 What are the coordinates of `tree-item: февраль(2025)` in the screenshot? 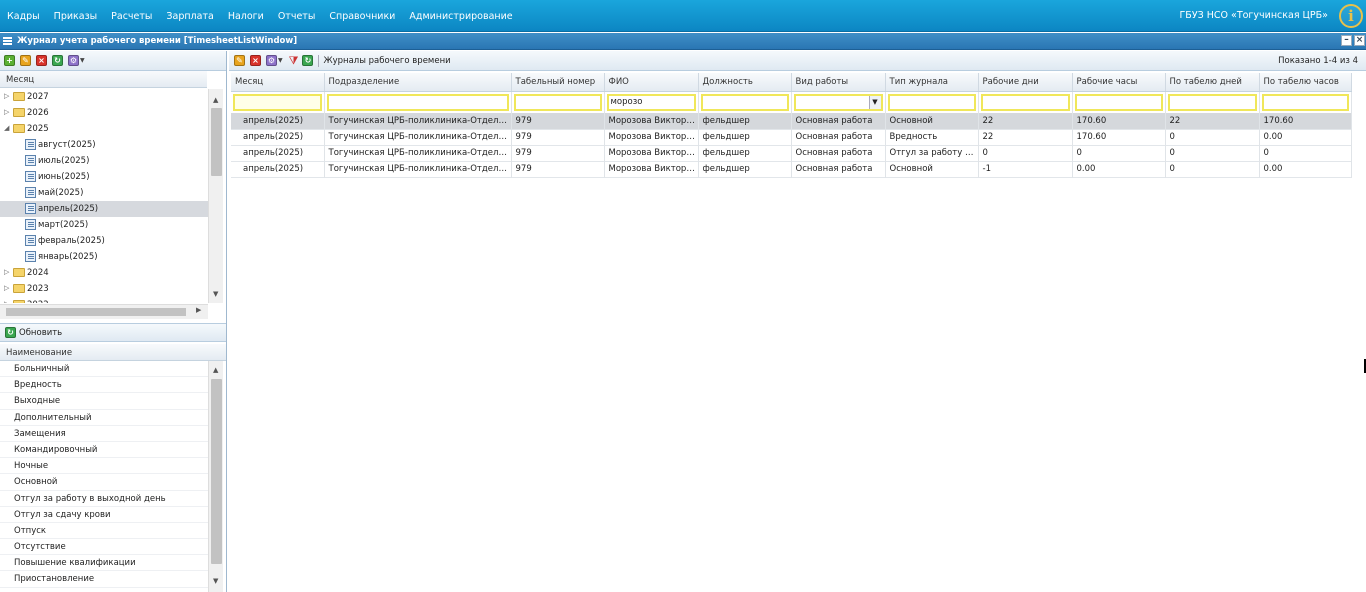 It's located at (104, 241).